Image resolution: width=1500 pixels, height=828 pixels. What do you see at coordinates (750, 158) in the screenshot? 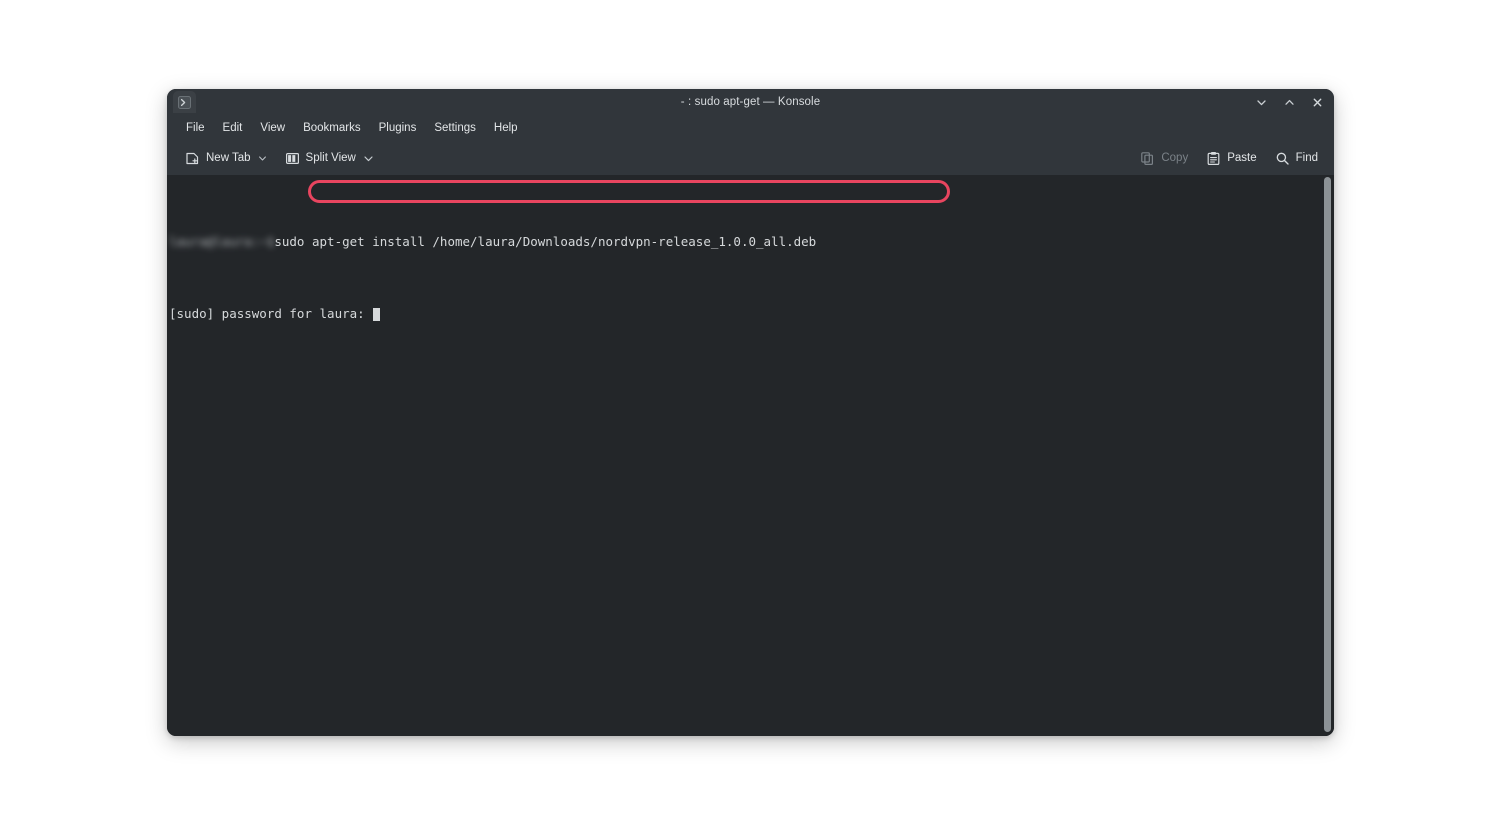
I see `toolbar: New Tab Split View Copy Paste Find` at bounding box center [750, 158].